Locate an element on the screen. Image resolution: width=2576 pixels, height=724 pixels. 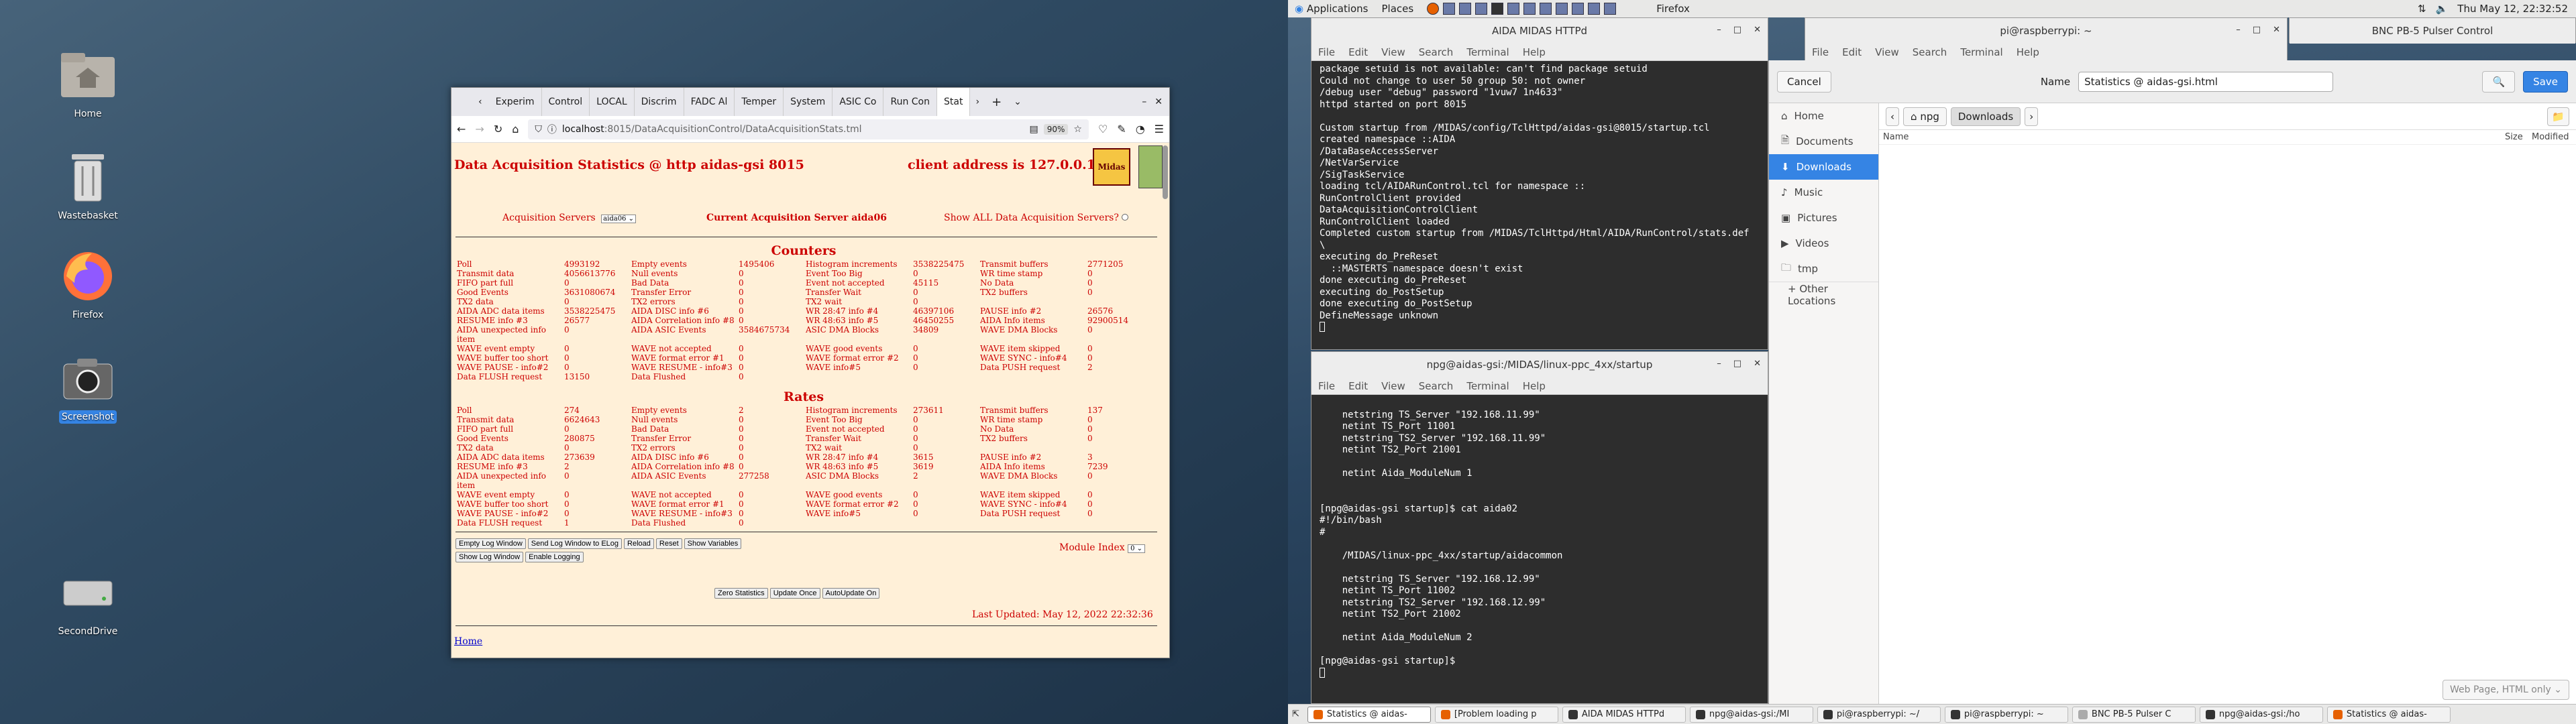
reload-button: Reload is located at coordinates (639, 543).